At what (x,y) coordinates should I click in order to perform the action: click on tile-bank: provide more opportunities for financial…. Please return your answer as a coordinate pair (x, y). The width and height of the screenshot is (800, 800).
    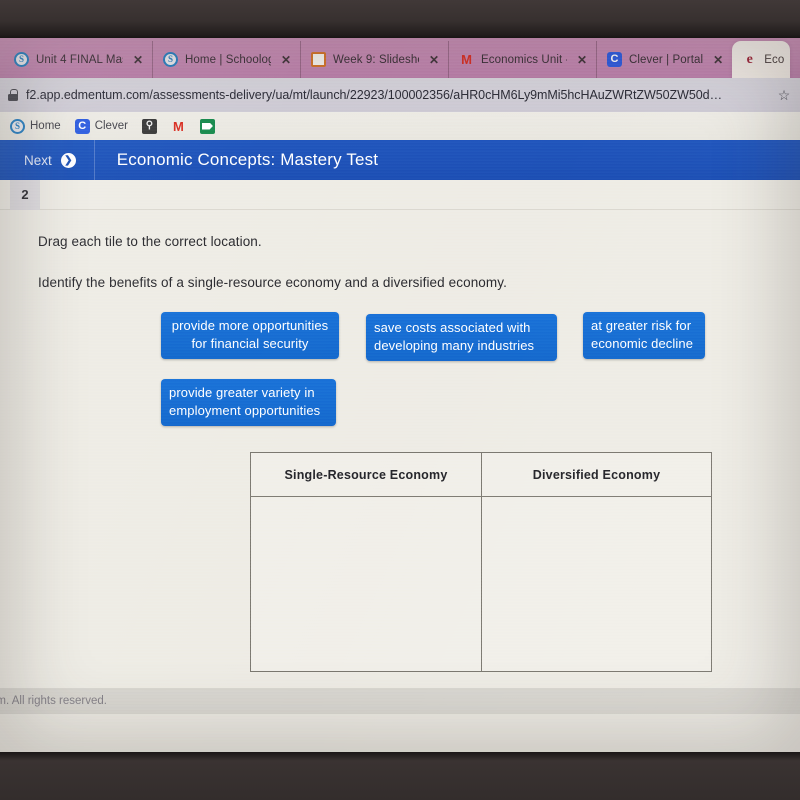
    Looking at the image, I should click on (400, 371).